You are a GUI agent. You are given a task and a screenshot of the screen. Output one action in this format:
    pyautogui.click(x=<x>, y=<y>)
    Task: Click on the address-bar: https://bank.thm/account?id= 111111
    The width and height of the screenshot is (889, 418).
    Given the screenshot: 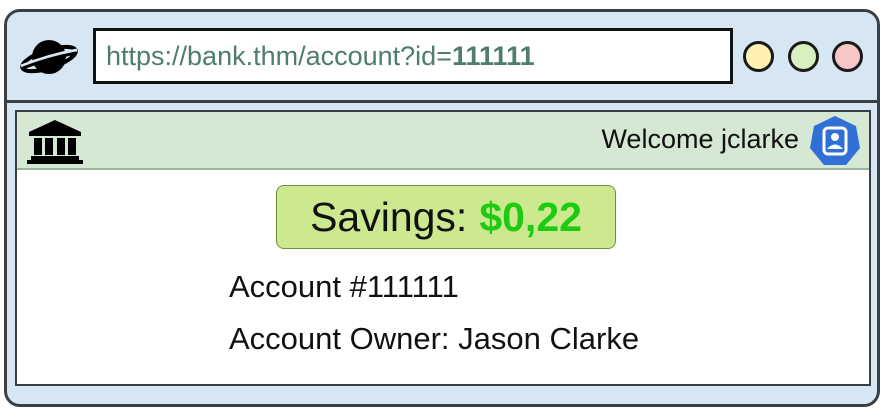 What is the action you would take?
    pyautogui.click(x=413, y=56)
    